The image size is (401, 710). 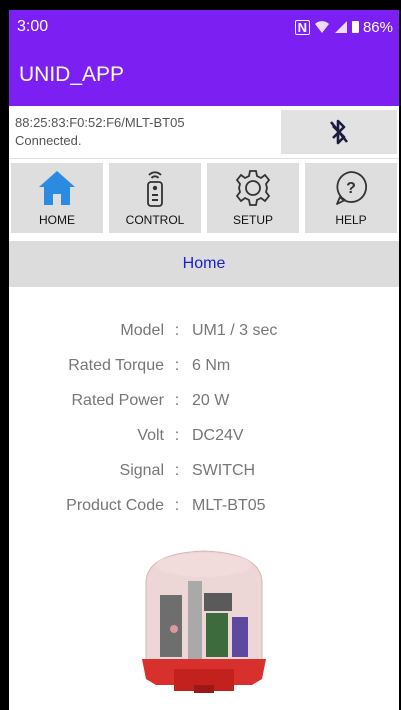 I want to click on device-address: 88:25:83:F0:52:F6/MLT-BT05, so click(x=100, y=122).